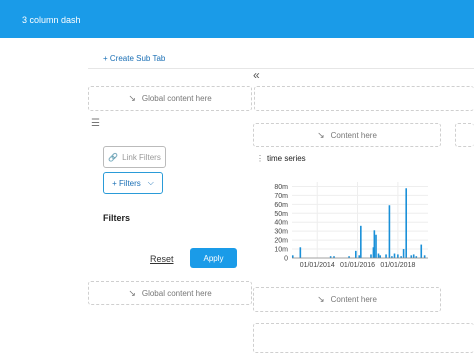 This screenshot has height=353, width=474. I want to click on content-drop-zone-top: ↘ Content here, so click(347, 135).